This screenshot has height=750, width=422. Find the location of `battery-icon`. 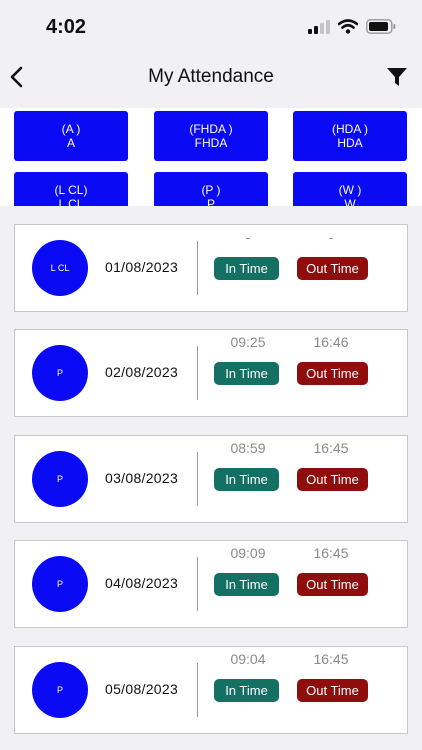

battery-icon is located at coordinates (381, 26).